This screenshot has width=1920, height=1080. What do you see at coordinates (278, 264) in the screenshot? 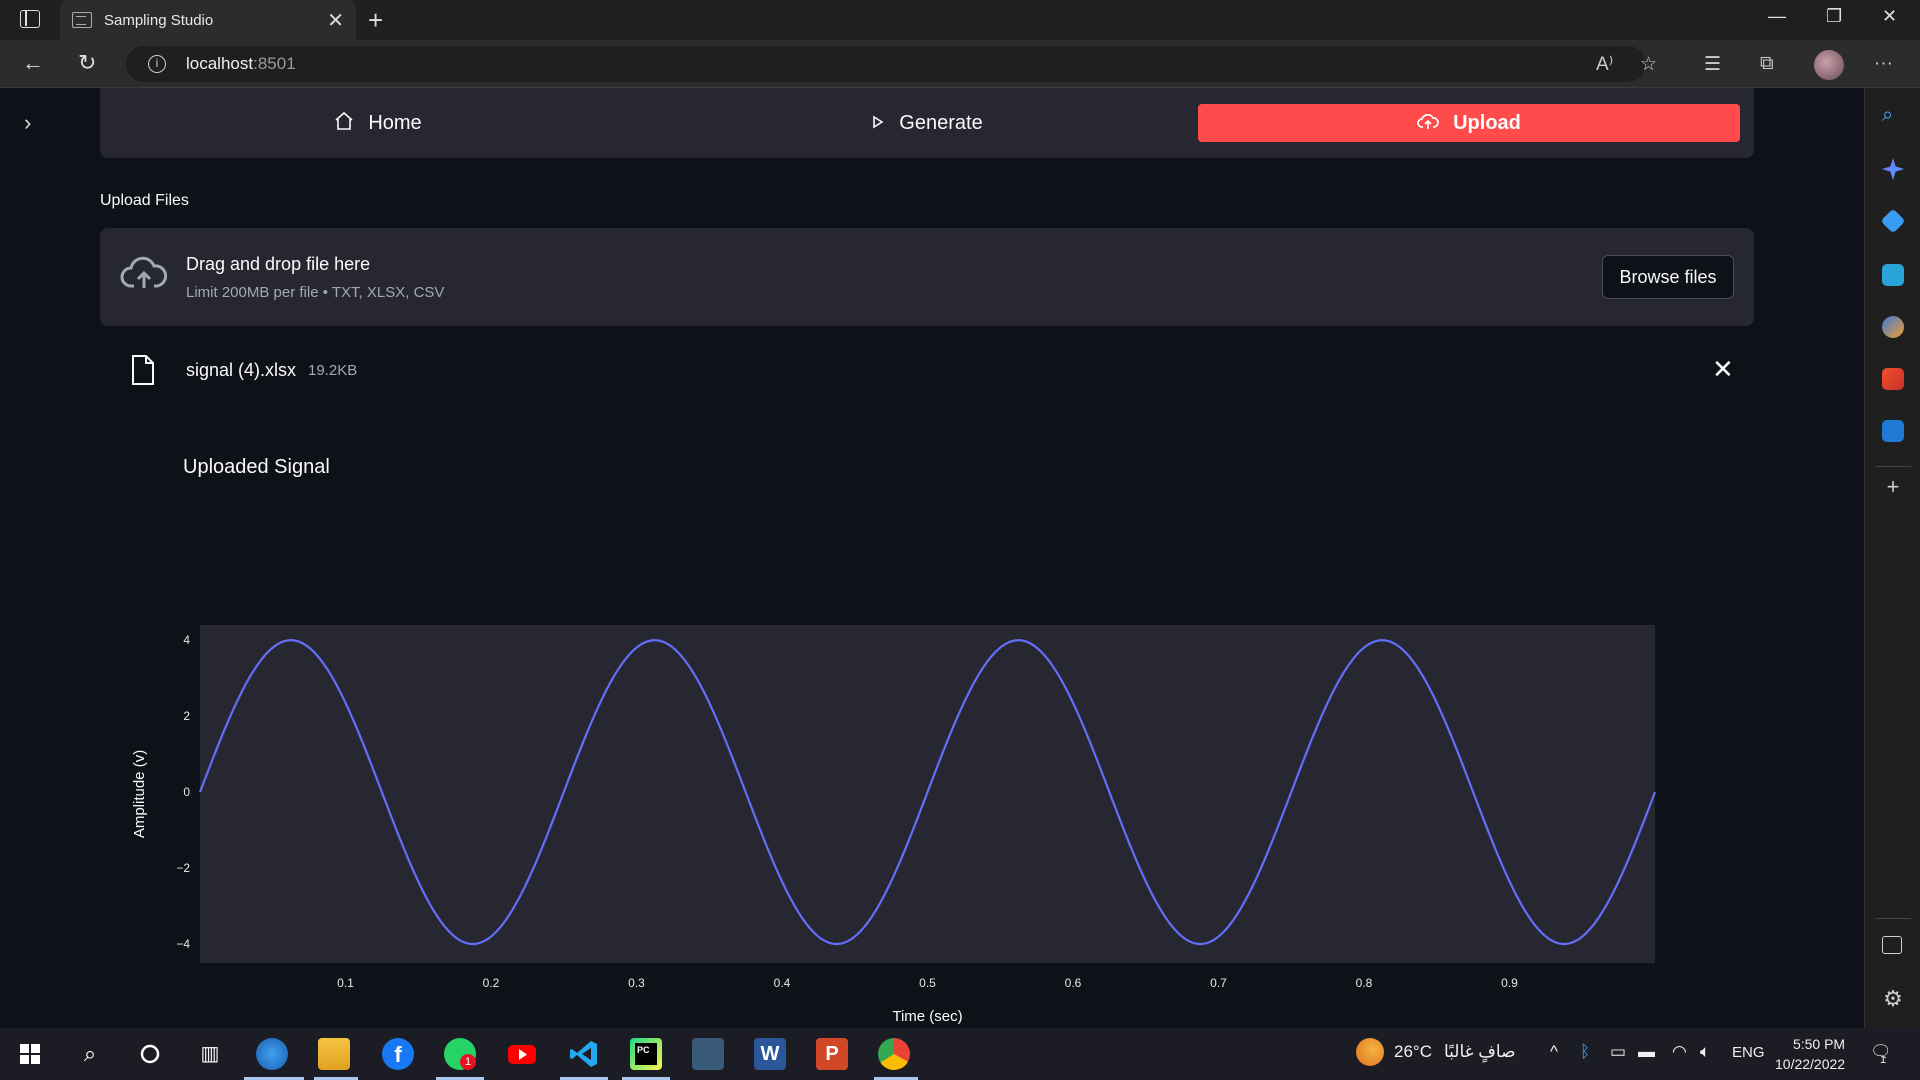
I see `dropzone-title: Drag and drop file here` at bounding box center [278, 264].